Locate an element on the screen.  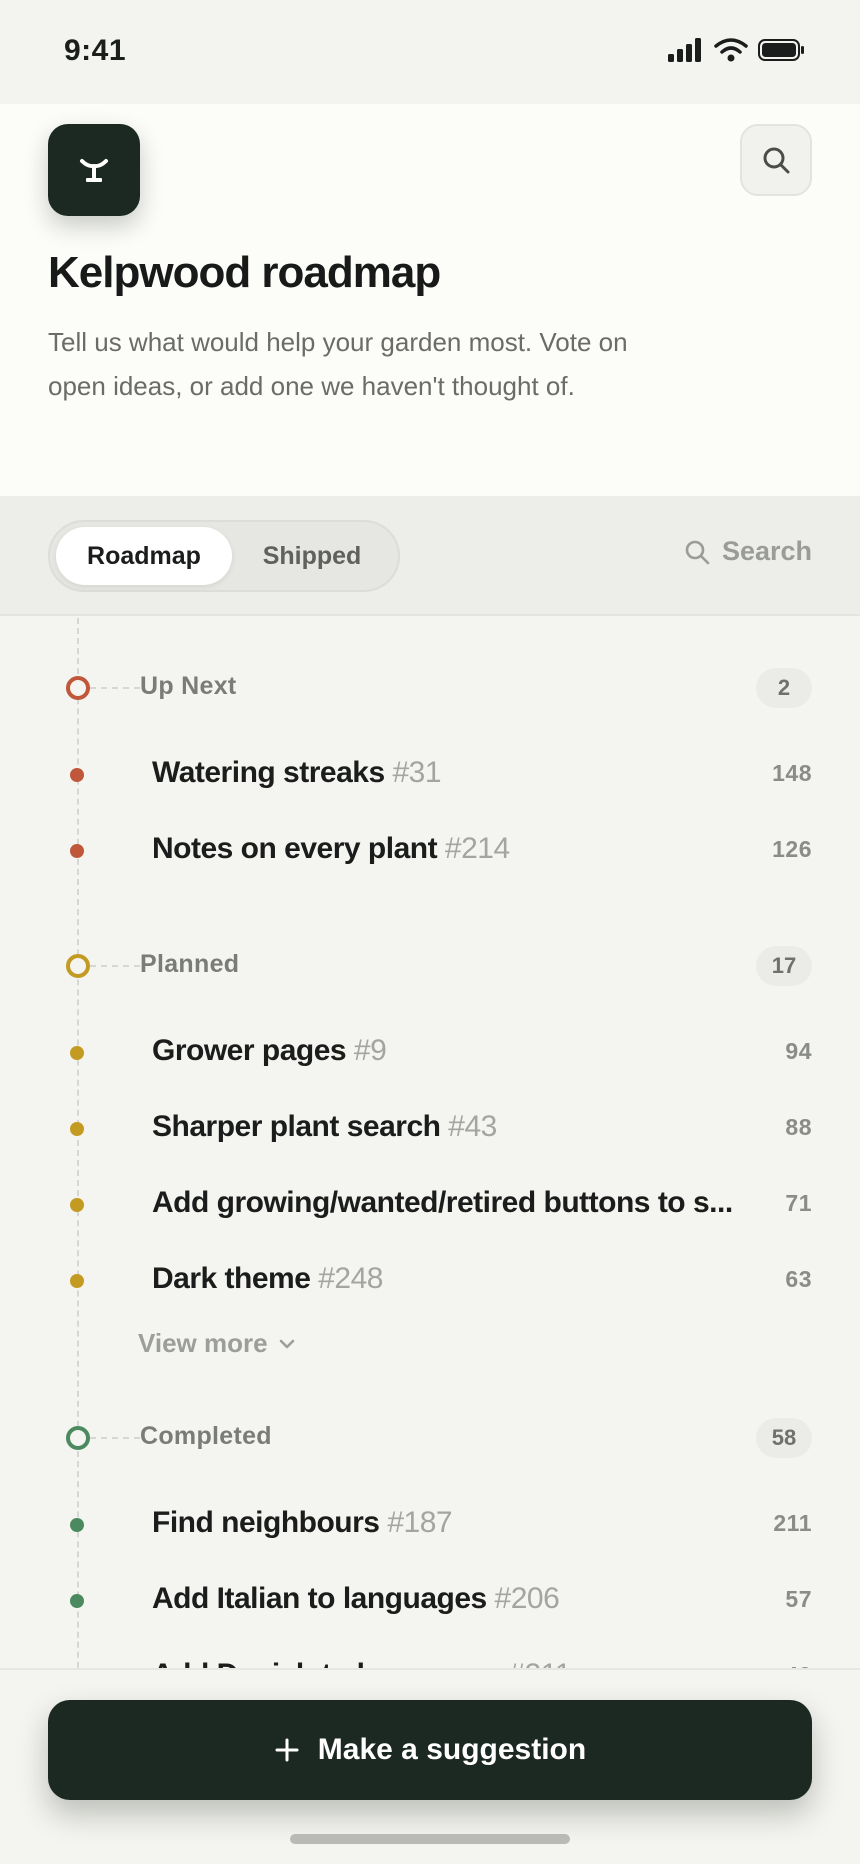
make-suggestion-label: Make a suggestion is located at coordinates (452, 1749).